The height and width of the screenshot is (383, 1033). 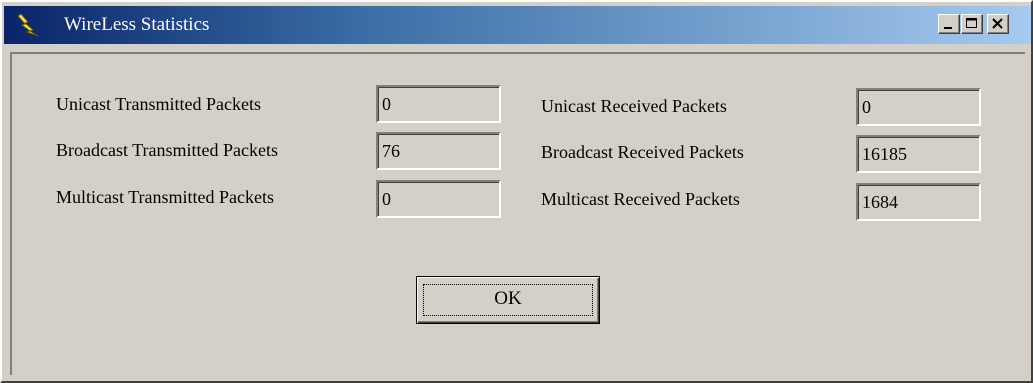 I want to click on broadcast-transmitted-label: Broadcast Transmitted Packets, so click(x=167, y=150).